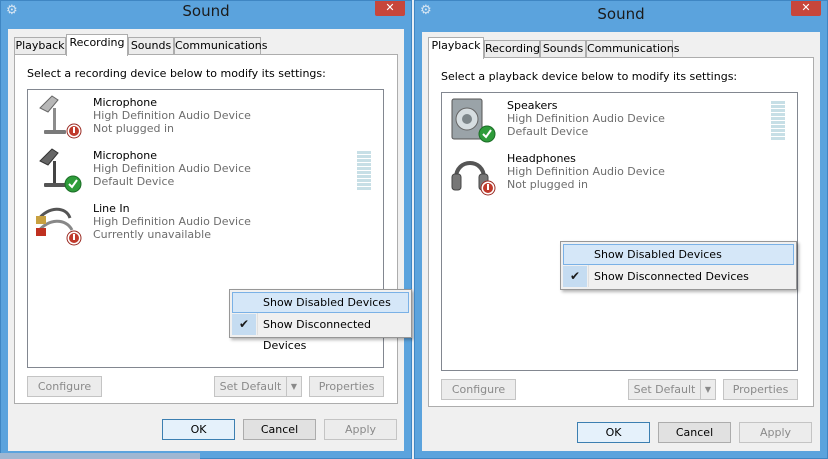  I want to click on menu-item-label: Show Disconnected Devices, so click(671, 276).